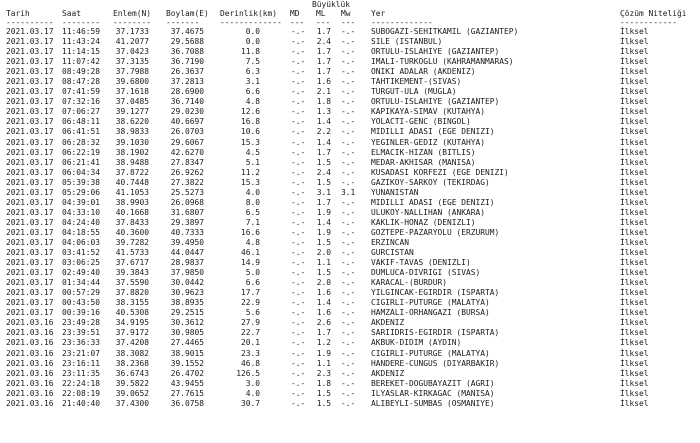 The width and height of the screenshot is (700, 443). Describe the element at coordinates (81, 172) in the screenshot. I see `cell-time: 06:04:34` at that location.